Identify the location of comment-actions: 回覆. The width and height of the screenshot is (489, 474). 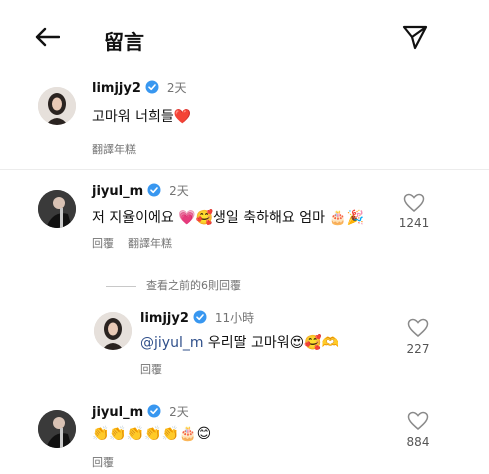
(103, 462).